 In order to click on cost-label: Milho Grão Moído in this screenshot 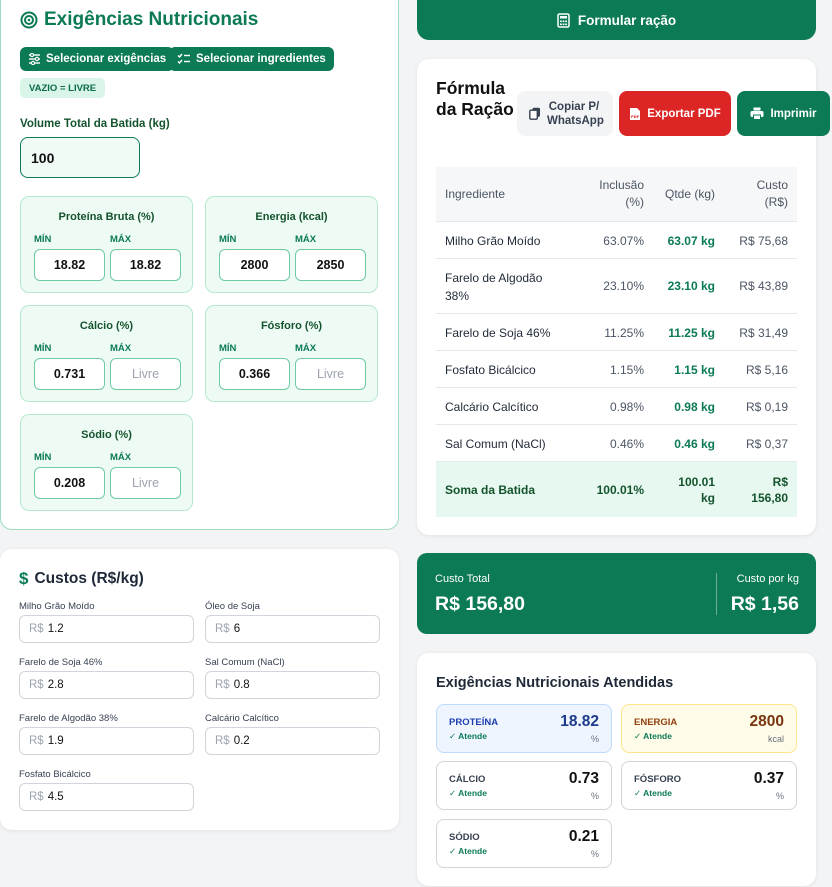, I will do `click(57, 606)`.